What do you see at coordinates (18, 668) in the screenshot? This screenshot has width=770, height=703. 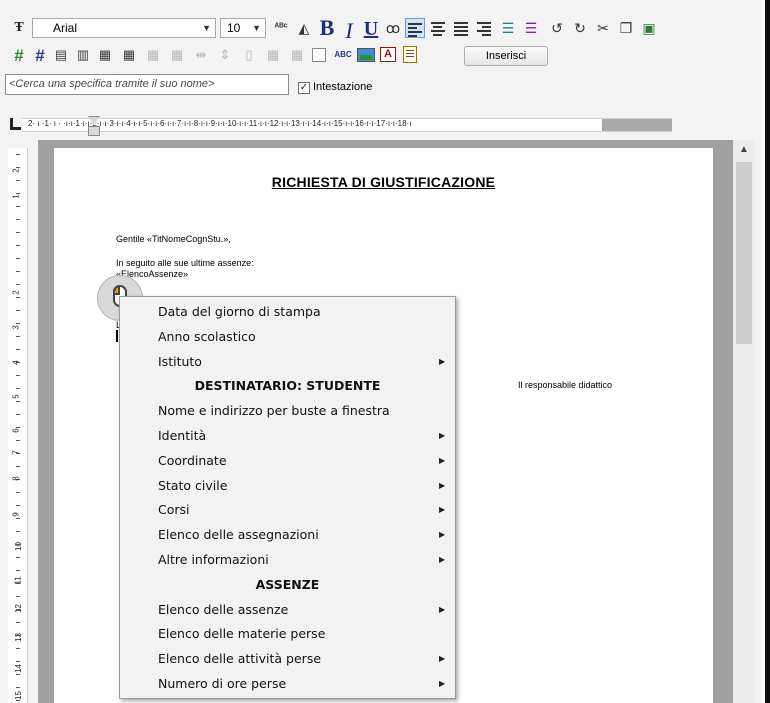 I see `ruler-number: 14` at bounding box center [18, 668].